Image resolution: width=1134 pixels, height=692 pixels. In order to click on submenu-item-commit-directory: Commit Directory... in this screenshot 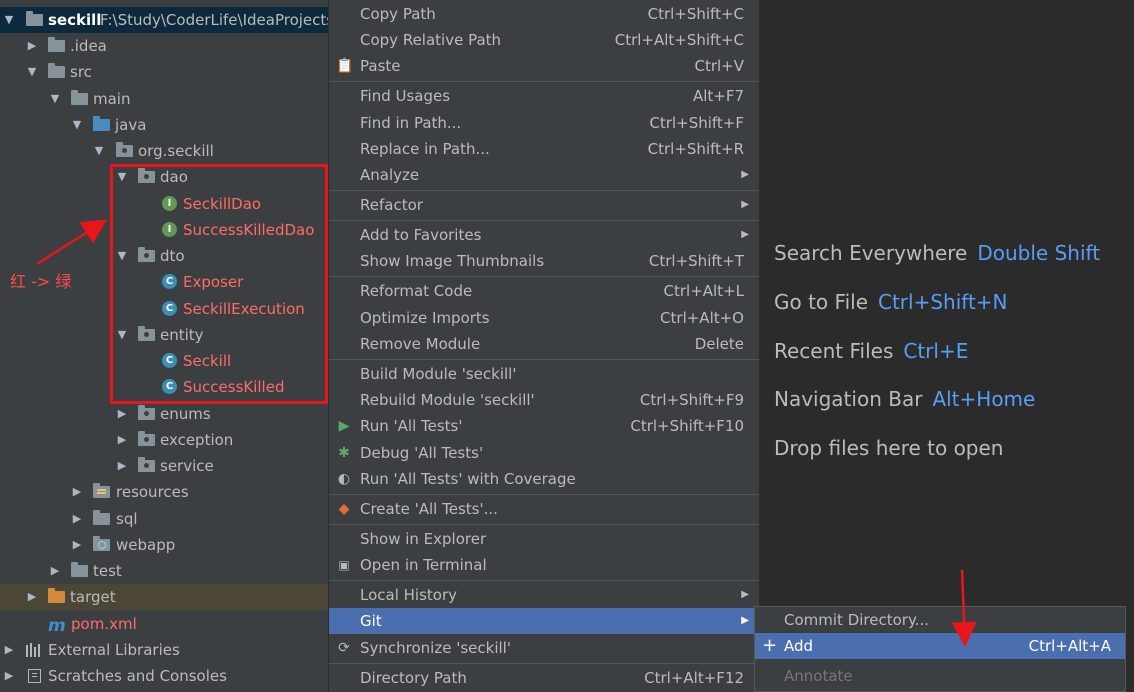, I will do `click(940, 620)`.